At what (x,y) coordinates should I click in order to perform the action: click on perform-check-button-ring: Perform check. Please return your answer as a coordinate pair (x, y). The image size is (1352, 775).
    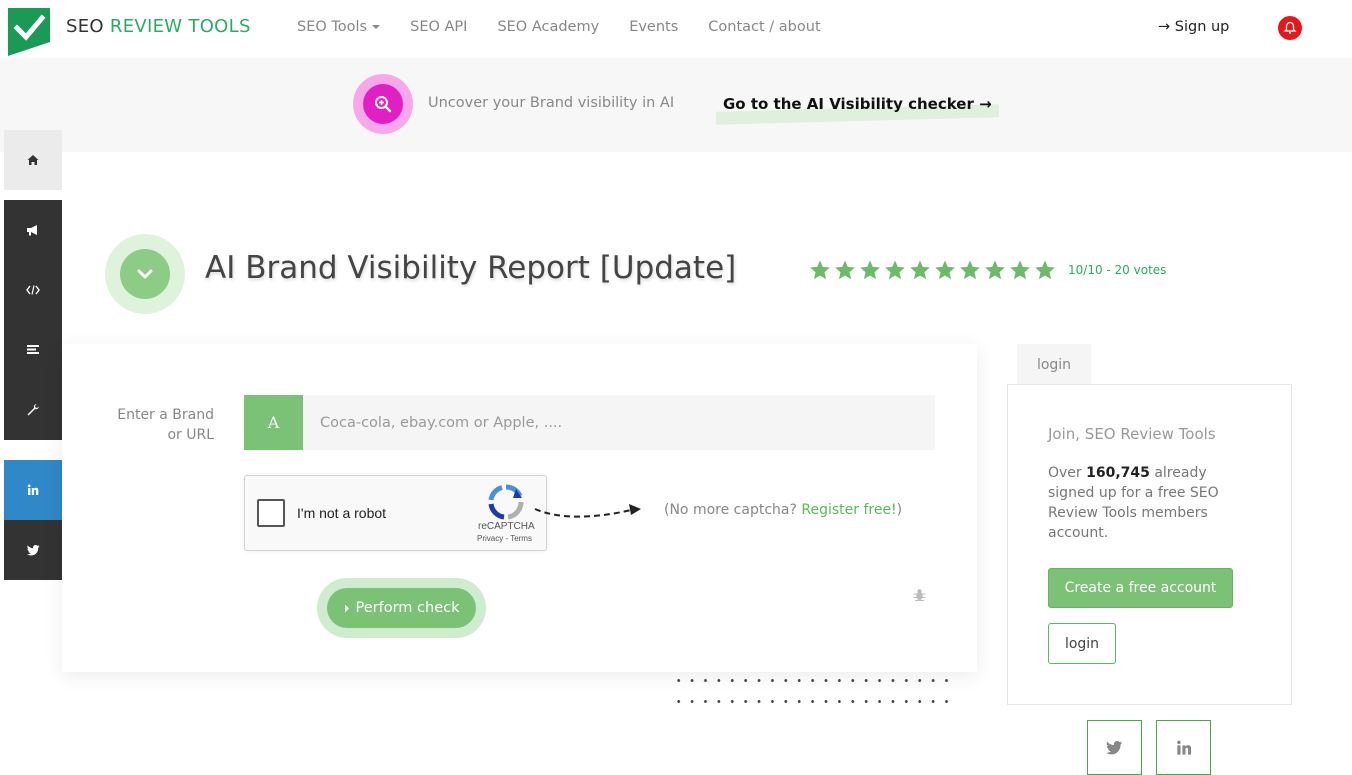
    Looking at the image, I should click on (401, 608).